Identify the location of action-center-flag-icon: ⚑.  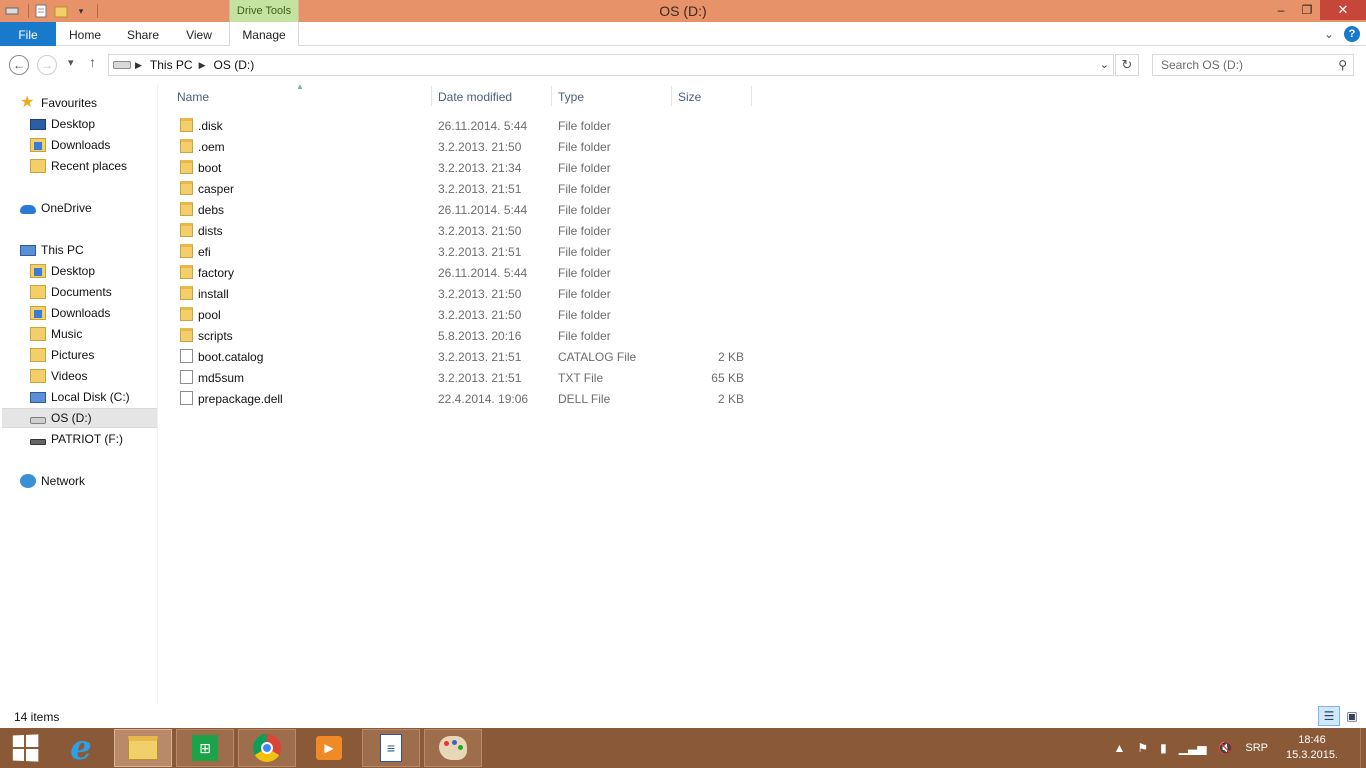
(1142, 748).